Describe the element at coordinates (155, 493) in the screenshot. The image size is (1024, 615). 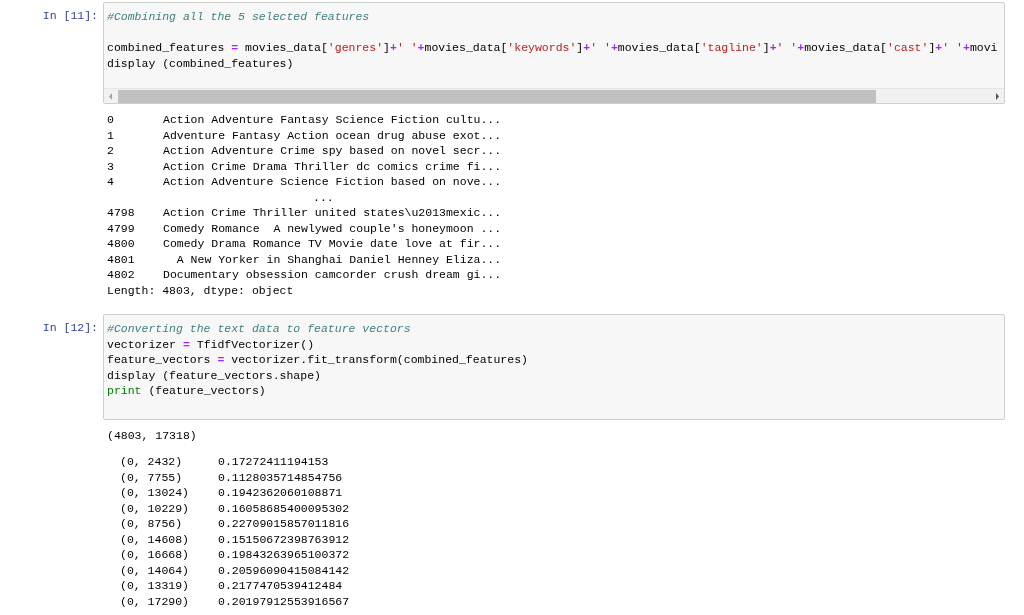
I see `matrix-index: (0, 13024)` at that location.